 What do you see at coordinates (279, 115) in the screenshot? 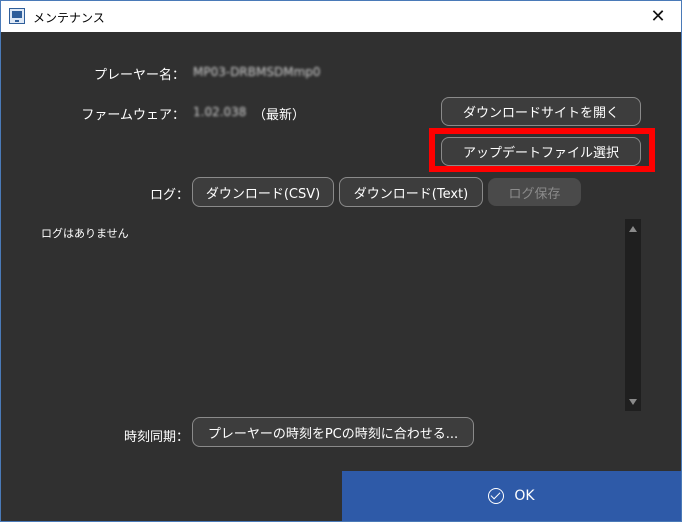
I see `firmware-status: （最新）` at bounding box center [279, 115].